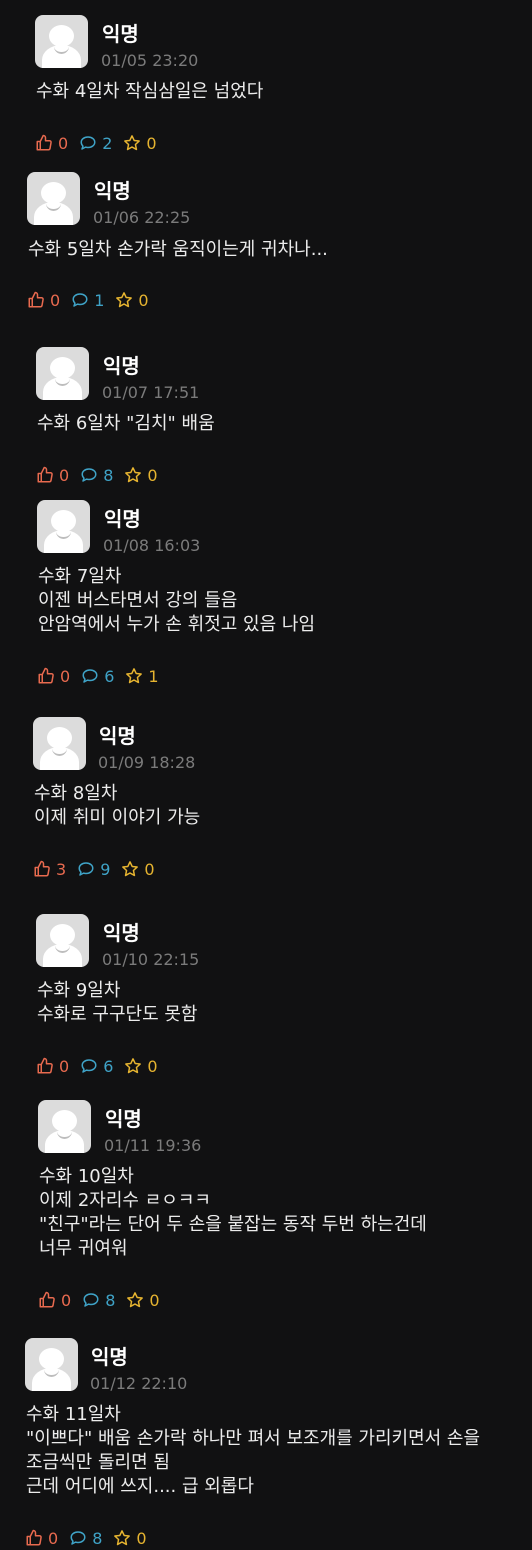 Image resolution: width=532 pixels, height=1550 pixels. Describe the element at coordinates (117, 1002) in the screenshot. I see `post-text: 수화 9일차 수화로 구구단도 못함` at that location.